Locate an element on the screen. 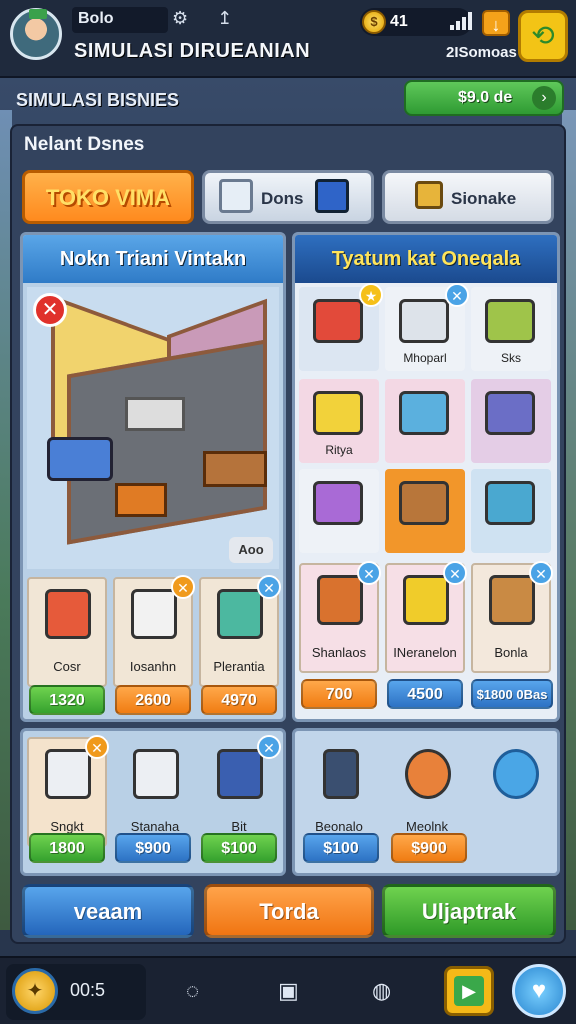 The width and height of the screenshot is (576, 1024). fridge-icon is located at coordinates (424, 413).